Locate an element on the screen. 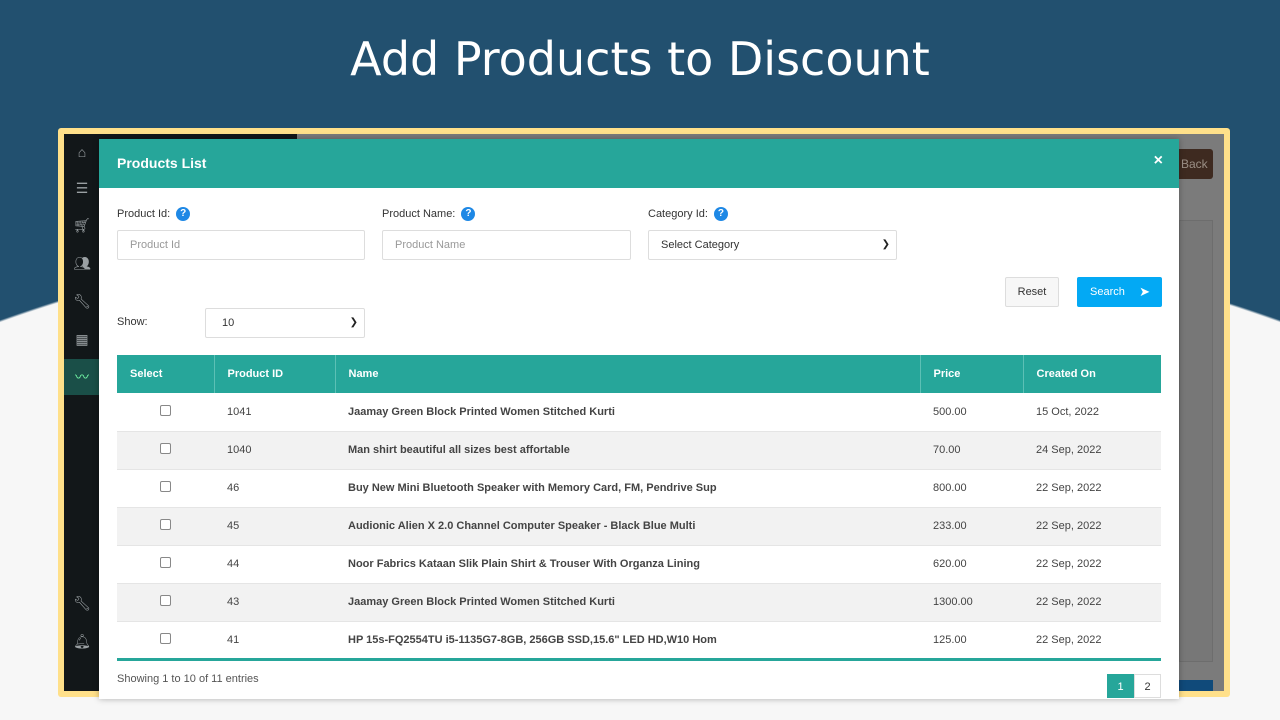 The image size is (1280, 720). modal-title: Products List is located at coordinates (162, 163).